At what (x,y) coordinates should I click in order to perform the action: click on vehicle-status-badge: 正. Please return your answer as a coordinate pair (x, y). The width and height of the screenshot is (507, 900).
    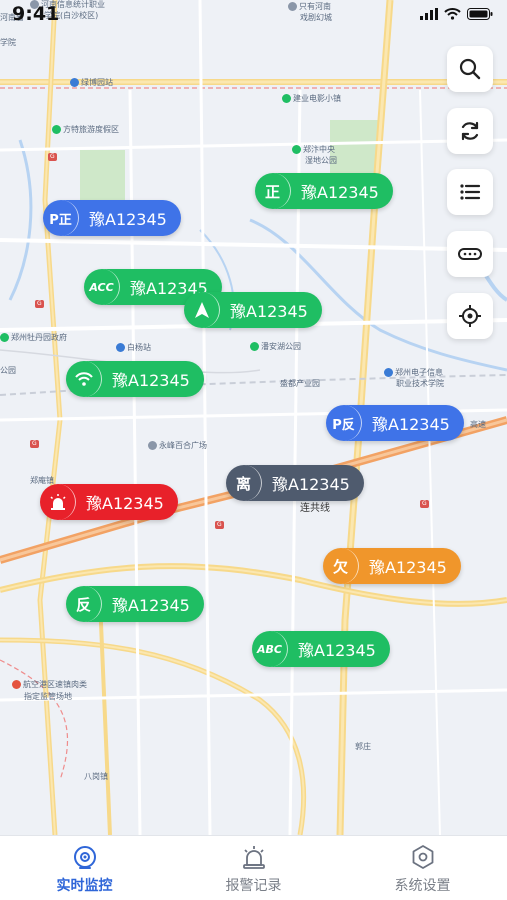
    Looking at the image, I should click on (273, 191).